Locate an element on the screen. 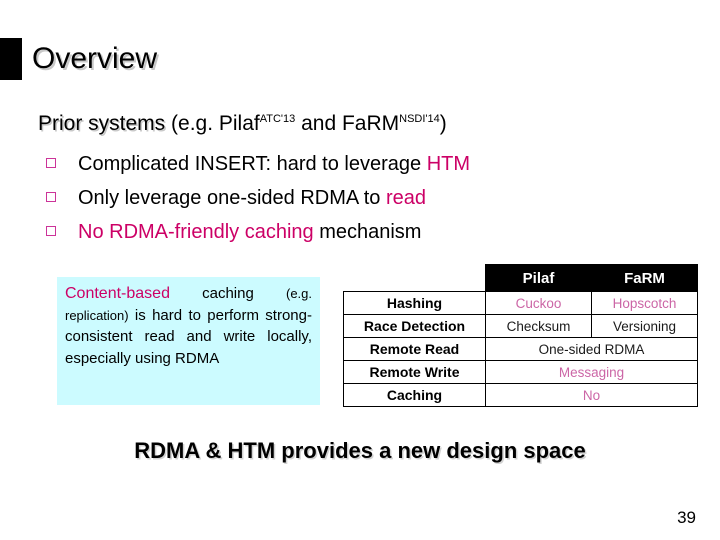 The image size is (720, 540). cell-race-detection-farm: Versioning is located at coordinates (644, 326).